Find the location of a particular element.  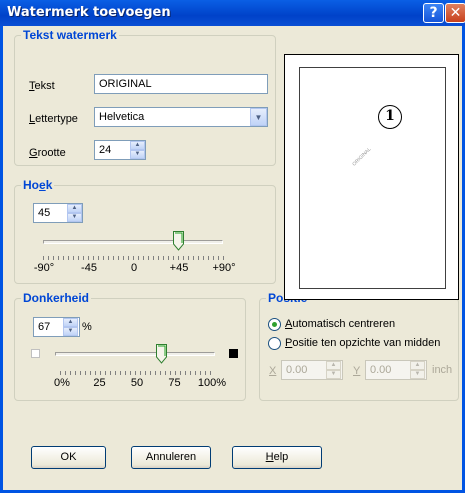

font-label: Lettertype is located at coordinates (53, 119).